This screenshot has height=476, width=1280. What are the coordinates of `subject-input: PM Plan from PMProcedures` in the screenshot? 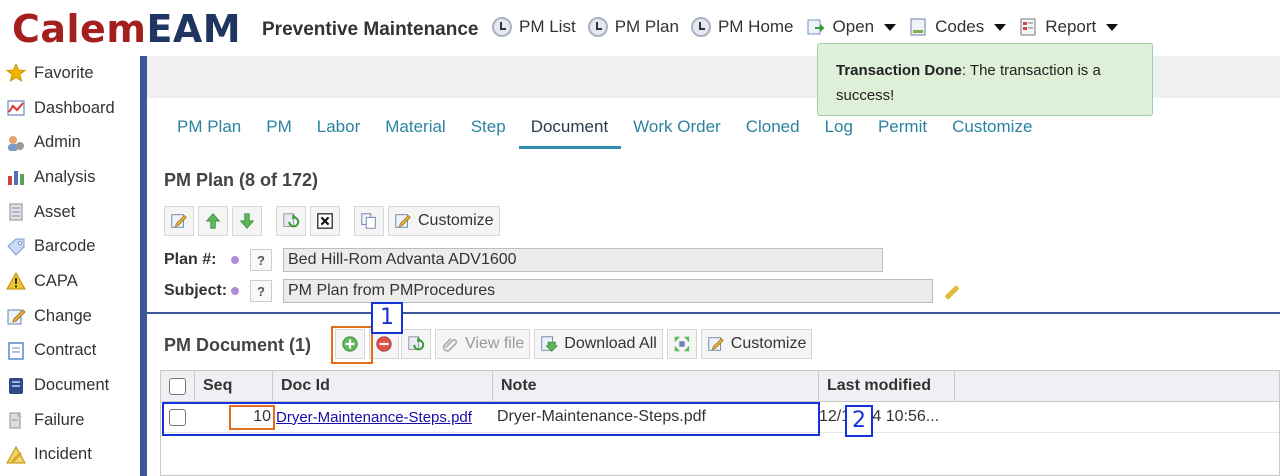 It's located at (608, 291).